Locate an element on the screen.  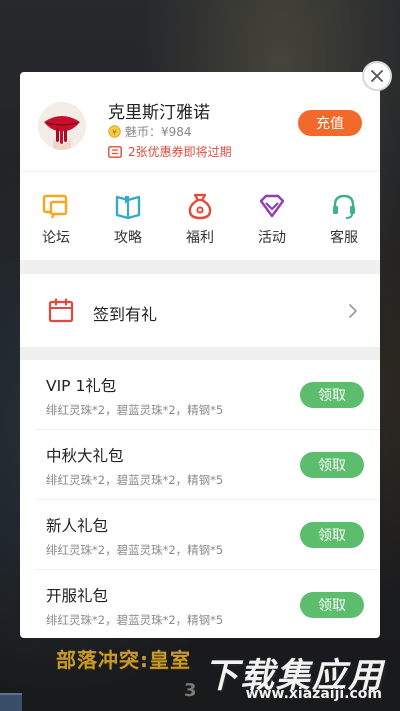
watermark-url: www.xiazaiji.com is located at coordinates (313, 694).